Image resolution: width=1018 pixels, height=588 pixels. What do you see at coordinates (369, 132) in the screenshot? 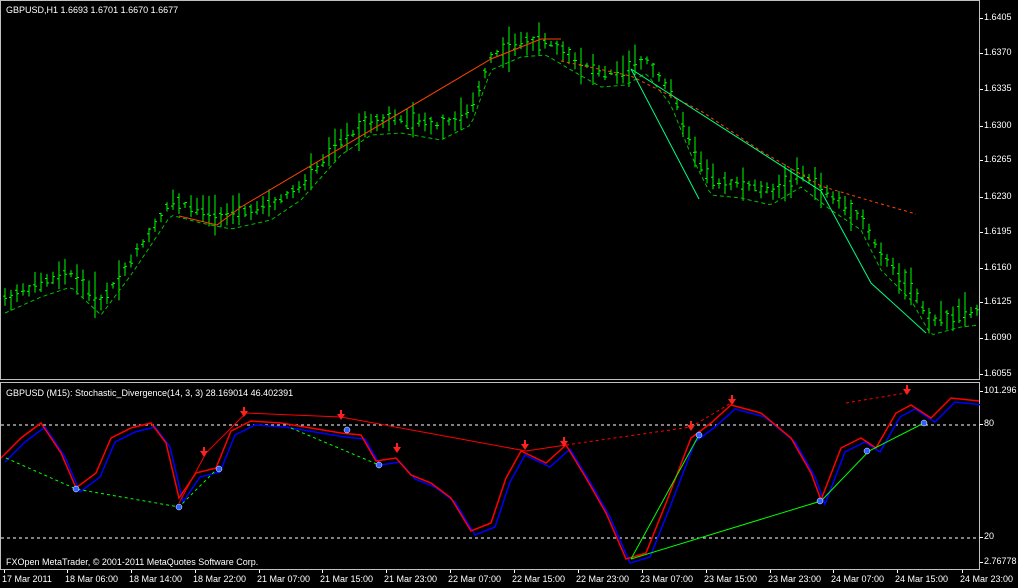
I see `divergence-line-bearish` at bounding box center [369, 132].